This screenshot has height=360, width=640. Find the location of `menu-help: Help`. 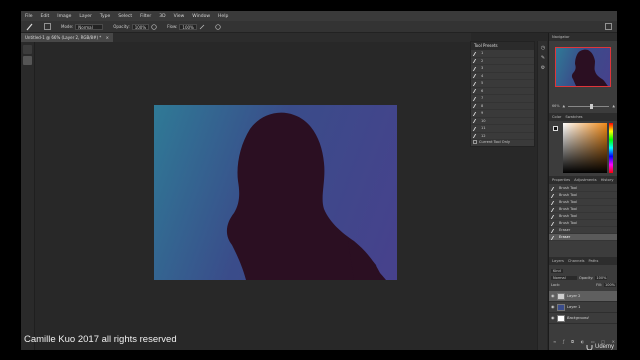

menu-help: Help is located at coordinates (223, 16).